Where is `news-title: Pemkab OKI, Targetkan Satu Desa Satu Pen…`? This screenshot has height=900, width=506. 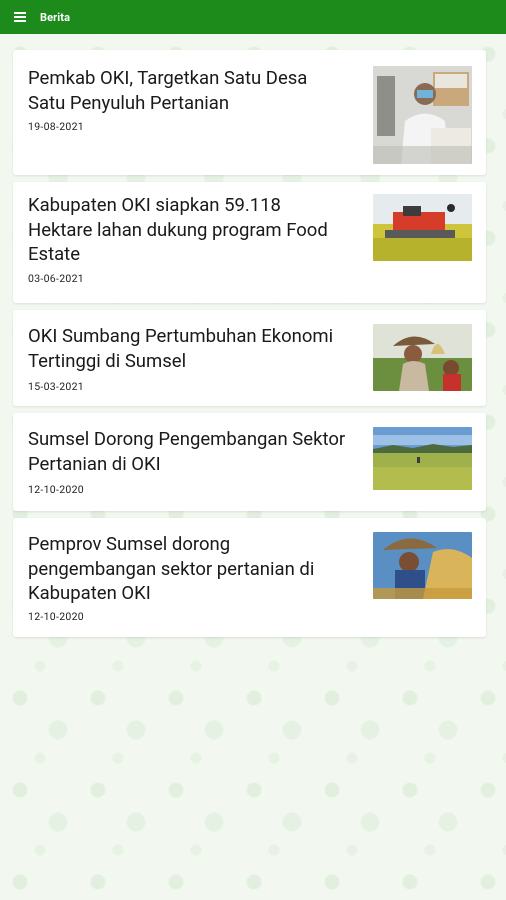 news-title: Pemkab OKI, Targetkan Satu Desa Satu Pen… is located at coordinates (168, 90).